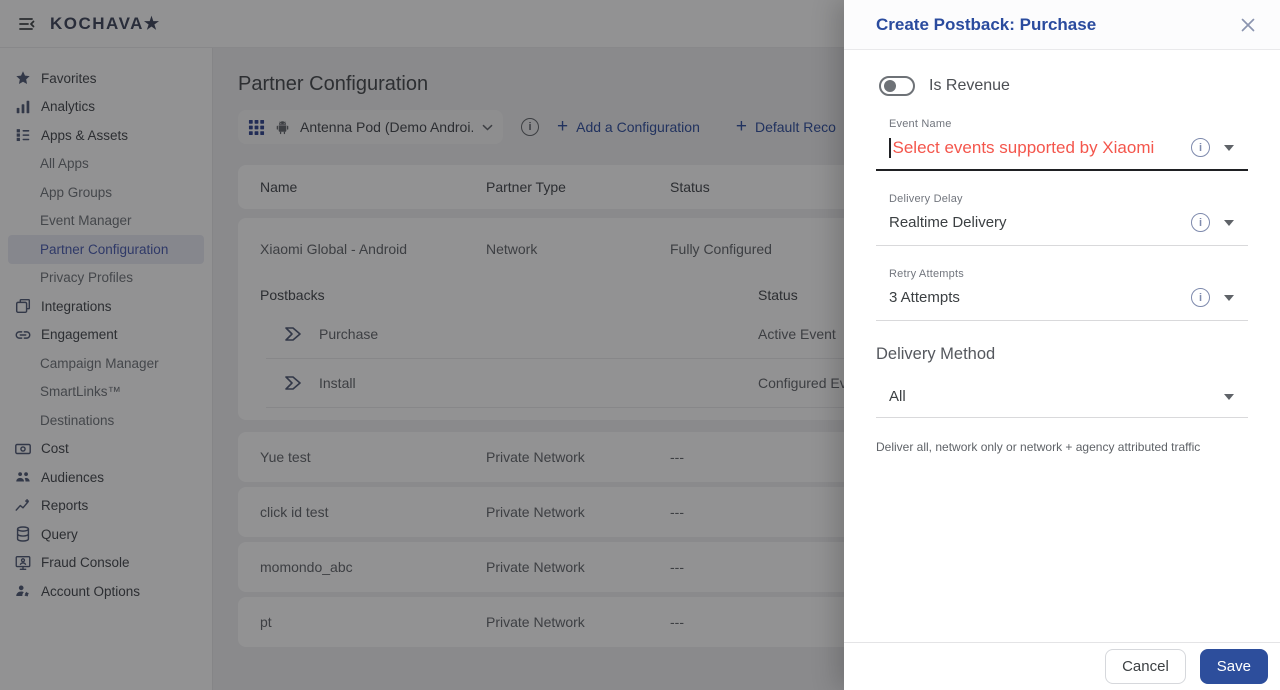 The height and width of the screenshot is (690, 1280). Describe the element at coordinates (936, 354) in the screenshot. I see `delivery-method-heading: Delivery Method` at that location.